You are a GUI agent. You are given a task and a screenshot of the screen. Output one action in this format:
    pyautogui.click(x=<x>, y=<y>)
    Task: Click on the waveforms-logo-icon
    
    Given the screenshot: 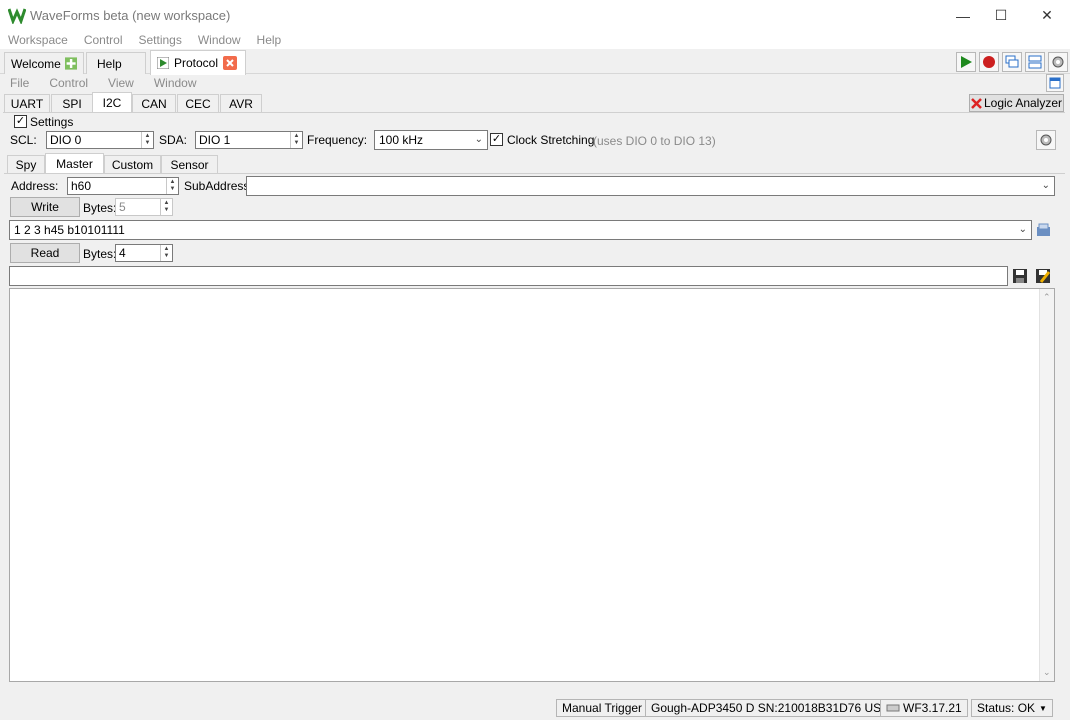 What is the action you would take?
    pyautogui.click(x=17, y=16)
    